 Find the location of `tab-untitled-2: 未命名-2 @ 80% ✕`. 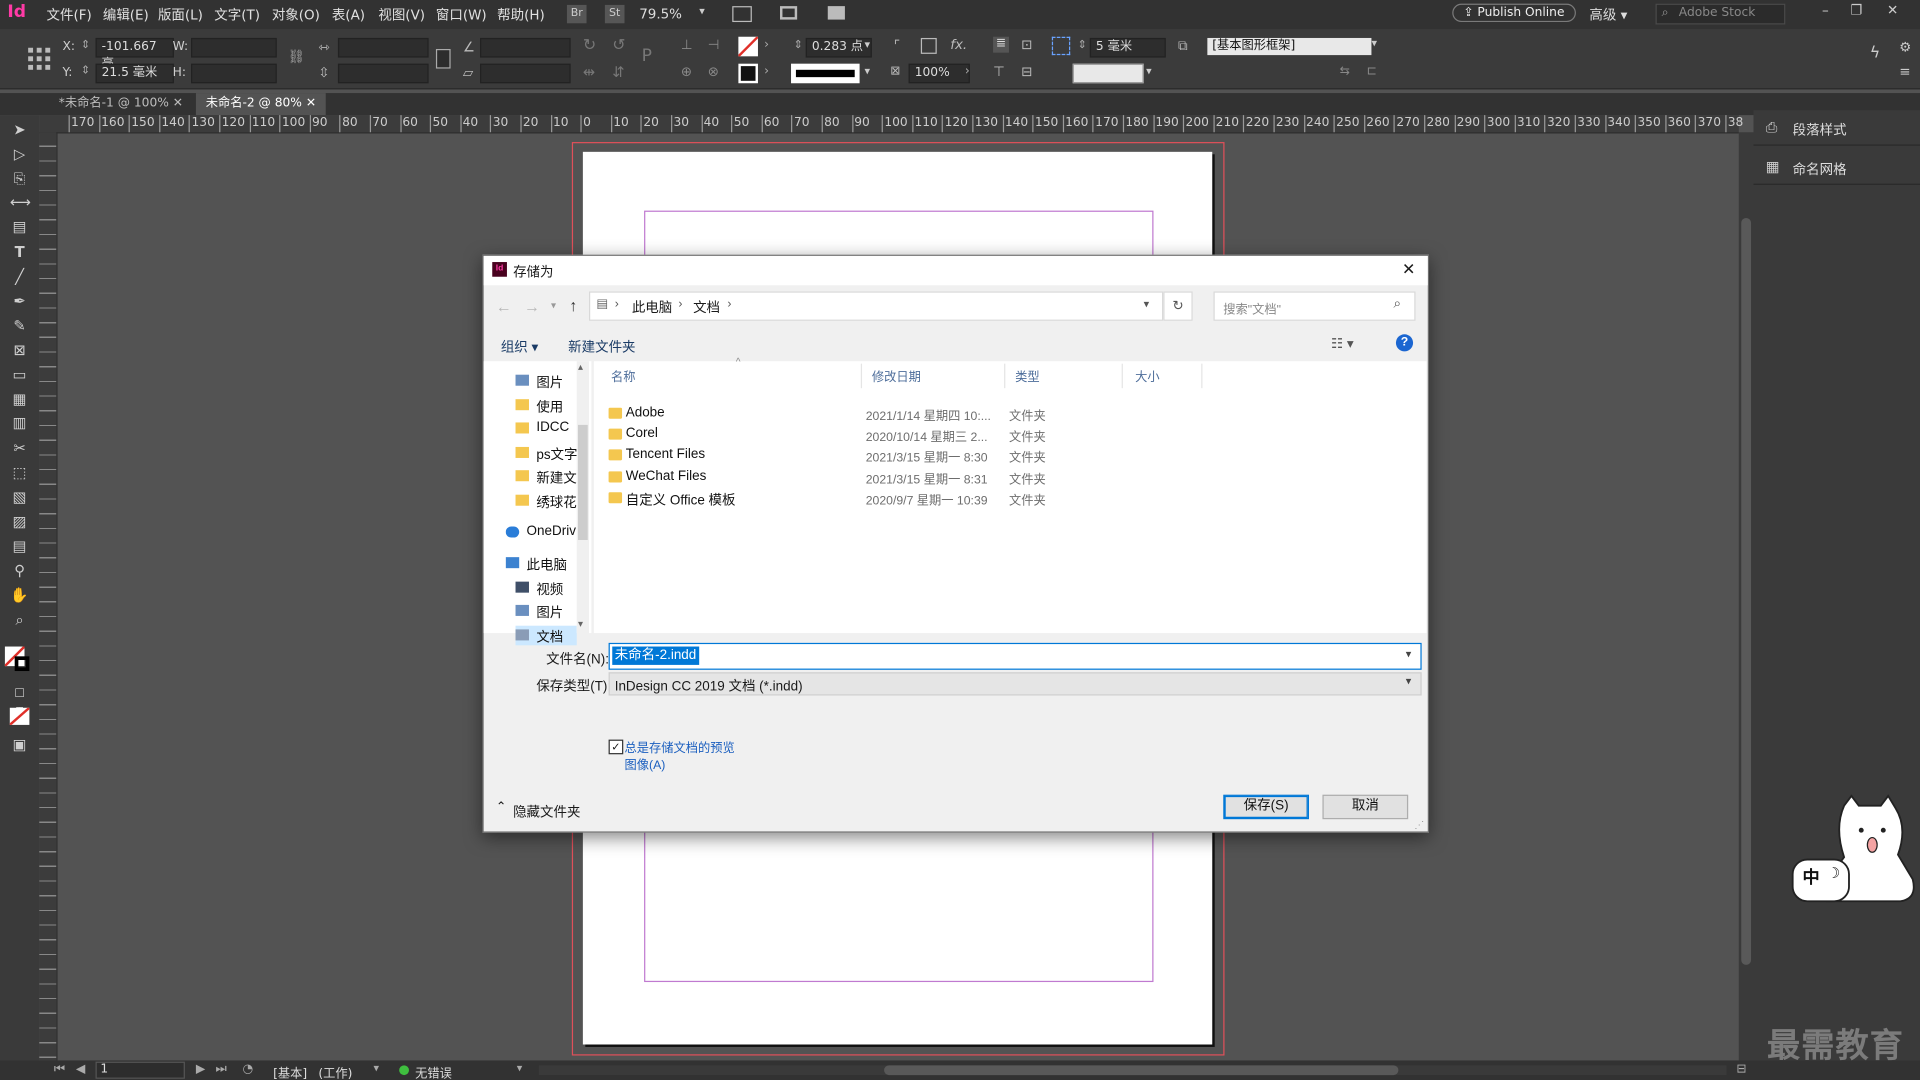

tab-untitled-2: 未命名-2 @ 80% ✕ is located at coordinates (260, 104).